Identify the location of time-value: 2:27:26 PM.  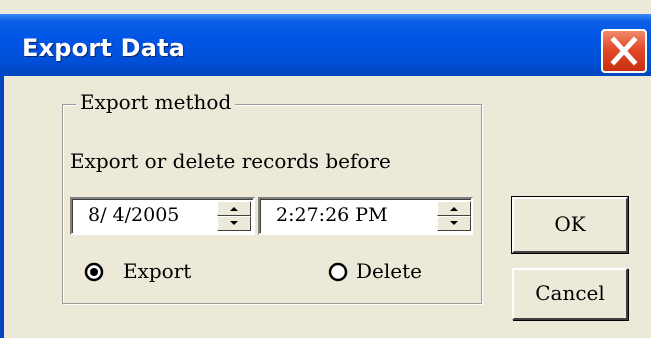
(332, 215).